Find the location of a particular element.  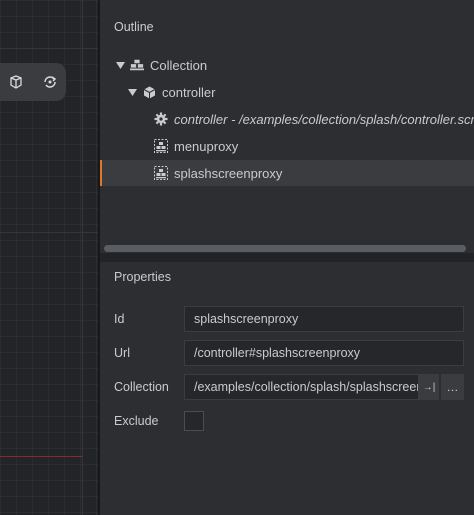

exclude-label: Exclude is located at coordinates (136, 421).